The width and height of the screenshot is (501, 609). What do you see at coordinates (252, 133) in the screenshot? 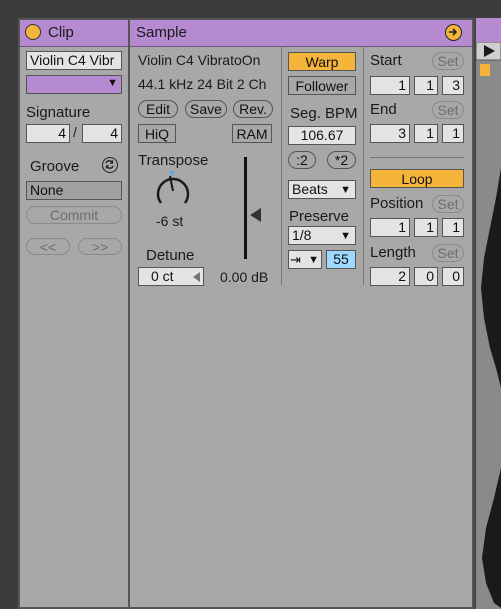
I see `ram-toggle: RAM` at bounding box center [252, 133].